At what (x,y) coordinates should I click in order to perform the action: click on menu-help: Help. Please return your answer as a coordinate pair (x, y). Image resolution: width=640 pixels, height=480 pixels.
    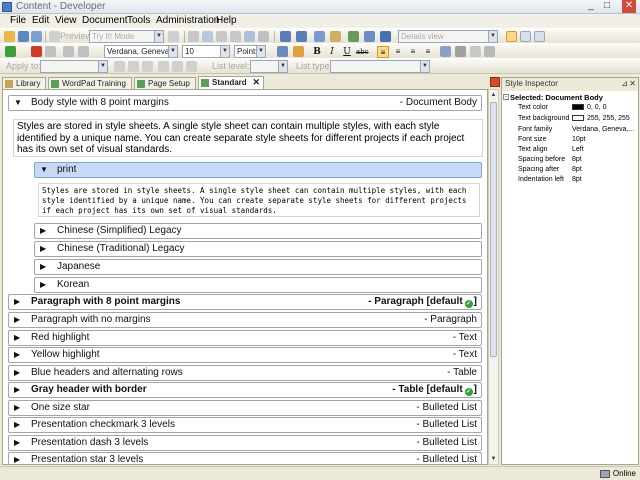
    Looking at the image, I should click on (226, 20).